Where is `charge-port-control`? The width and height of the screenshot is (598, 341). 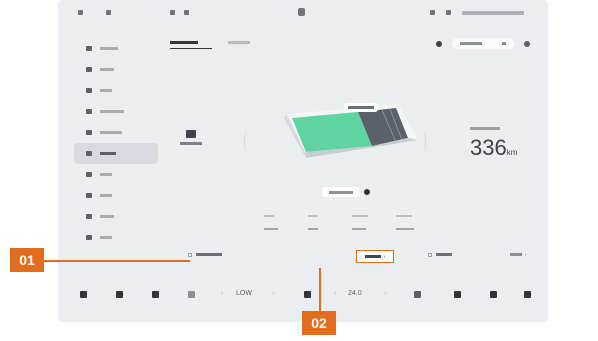
charge-port-control is located at coordinates (191, 141).